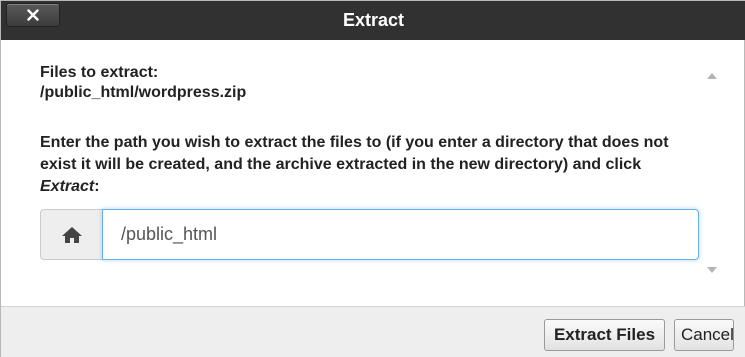 This screenshot has width=745, height=357. I want to click on caret-down-icon, so click(712, 270).